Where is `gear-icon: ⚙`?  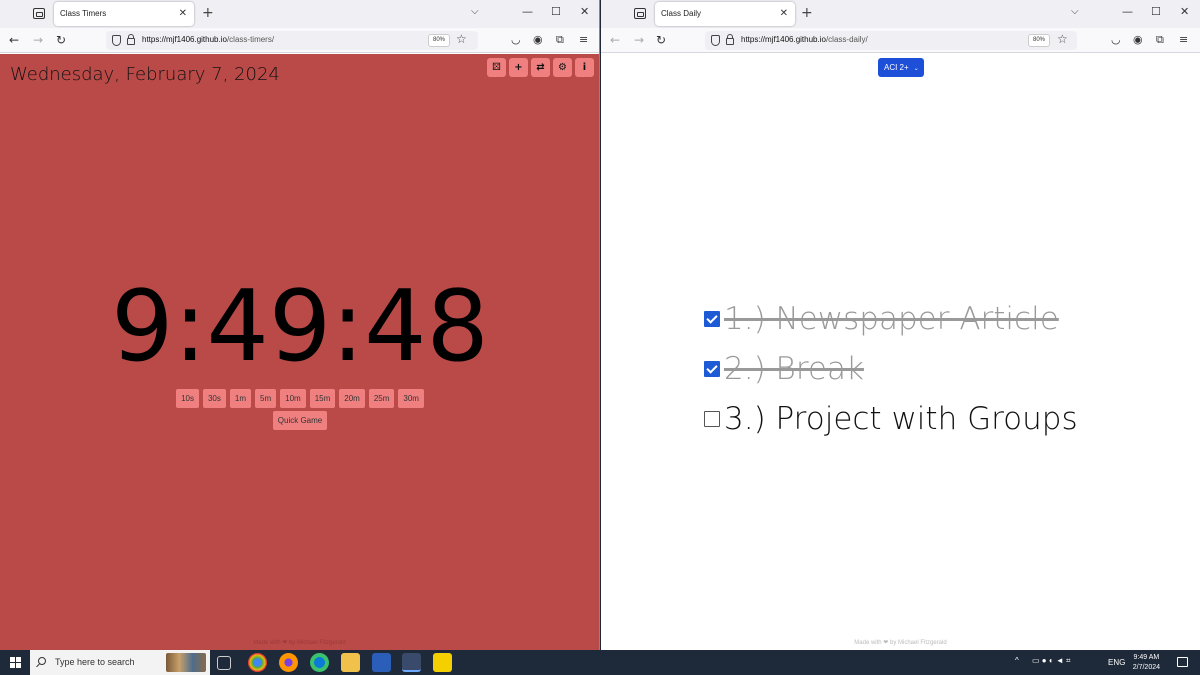
gear-icon: ⚙ is located at coordinates (562, 67).